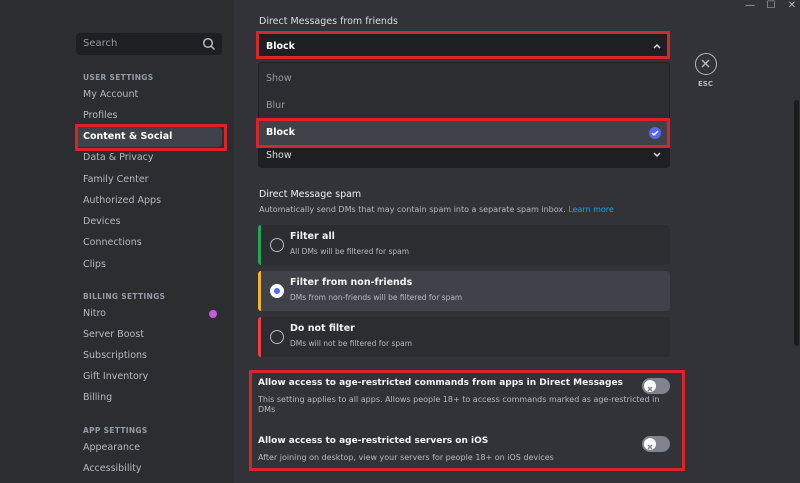 The width and height of the screenshot is (800, 483). What do you see at coordinates (149, 243) in the screenshot?
I see `sidebar-item-connections: Connections` at bounding box center [149, 243].